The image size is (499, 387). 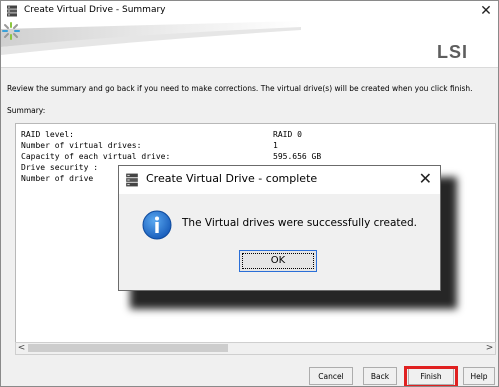 I want to click on summary-row-key: Number of virtual drives:, so click(x=81, y=145).